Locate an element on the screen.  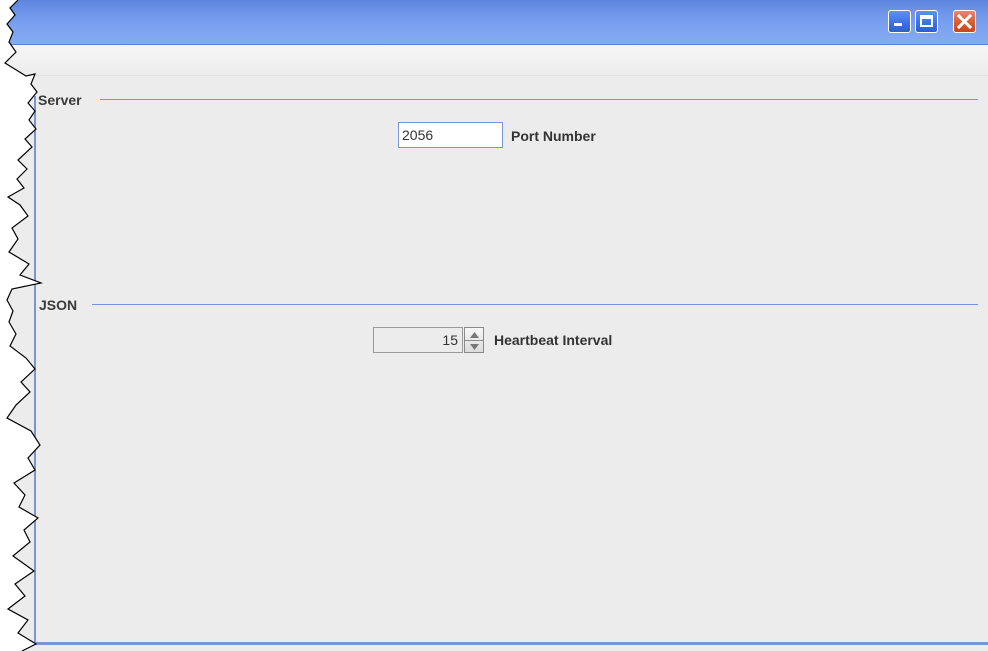
server-group-line is located at coordinates (539, 99).